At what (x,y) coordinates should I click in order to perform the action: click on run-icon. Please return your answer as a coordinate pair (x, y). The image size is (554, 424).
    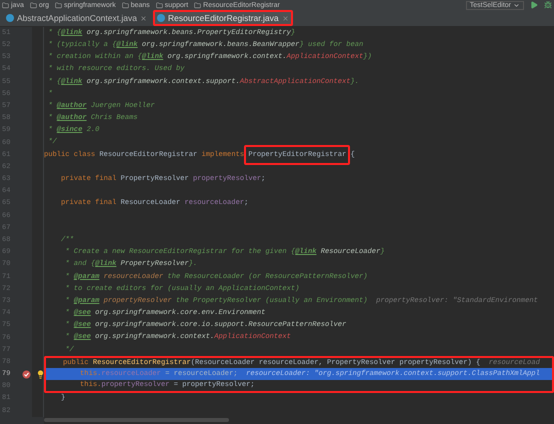
    Looking at the image, I should click on (534, 5).